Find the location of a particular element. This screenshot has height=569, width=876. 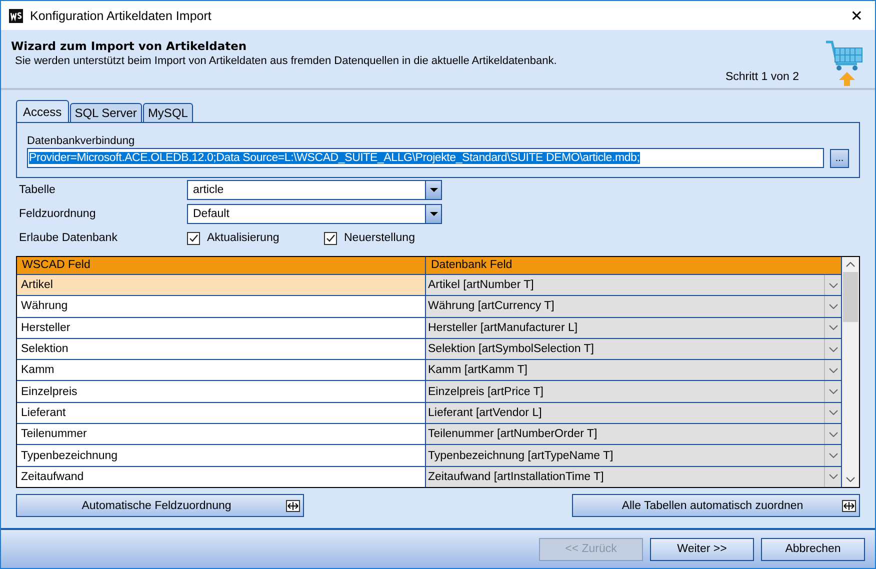

wizard-title: Wizard zum Import von Artikeldaten is located at coordinates (129, 46).